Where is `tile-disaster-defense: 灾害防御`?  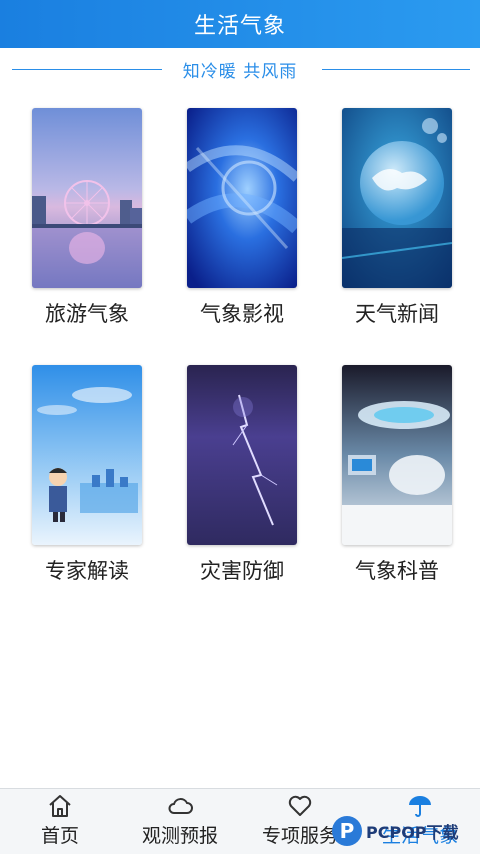 tile-disaster-defense: 灾害防御 is located at coordinates (242, 474).